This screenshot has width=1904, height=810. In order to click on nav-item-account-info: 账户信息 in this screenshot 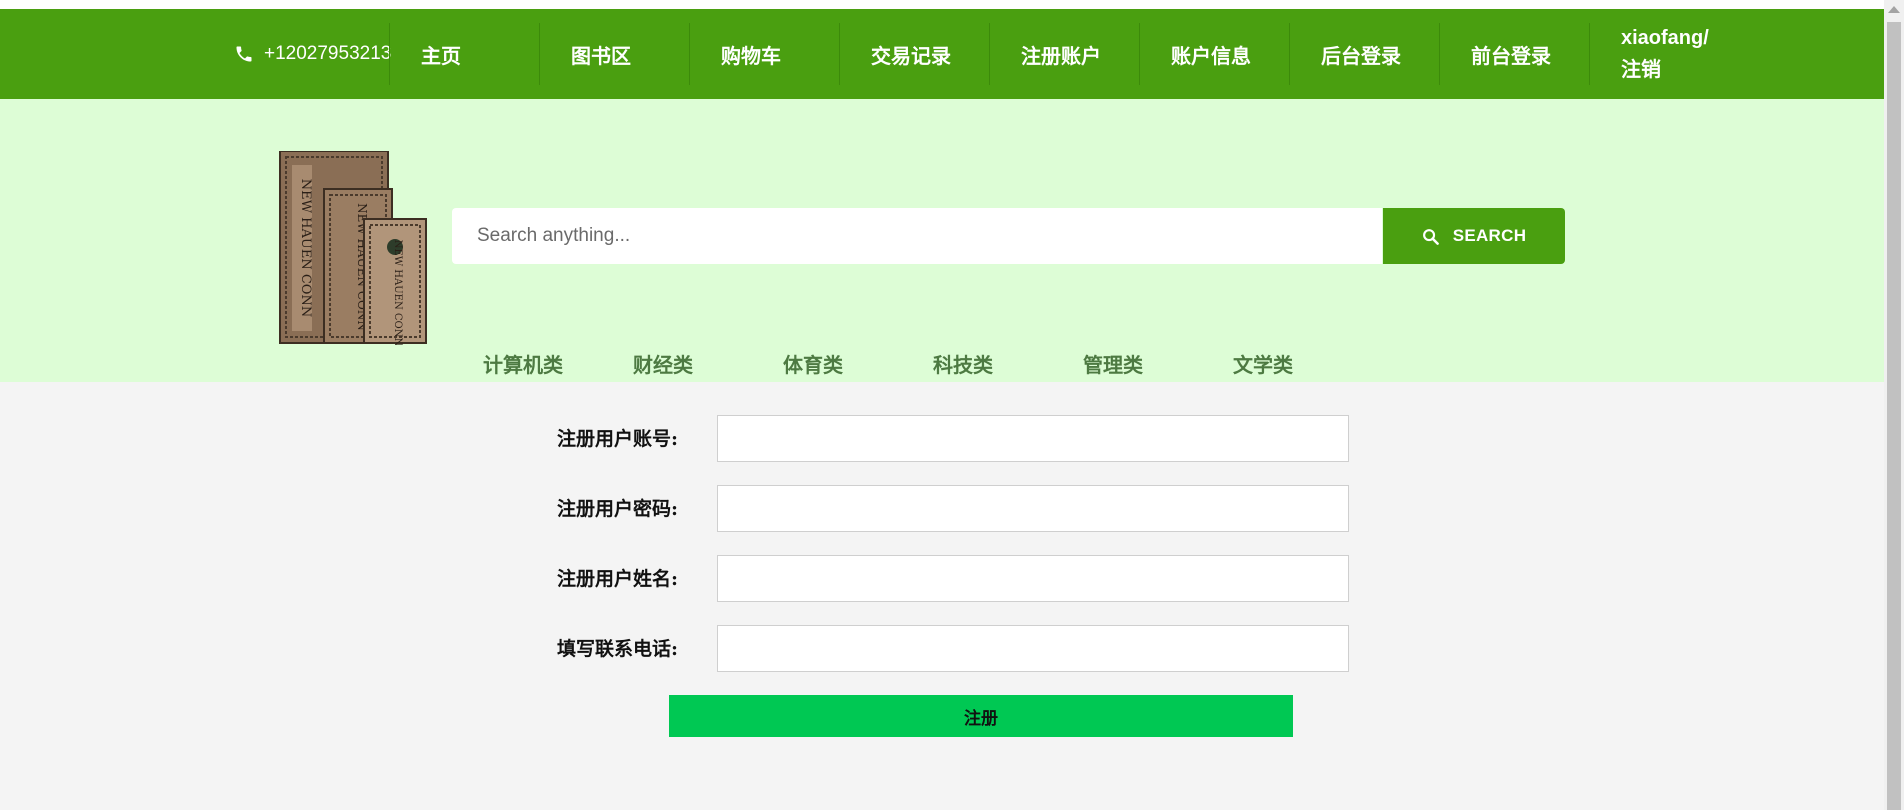, I will do `click(1214, 54)`.